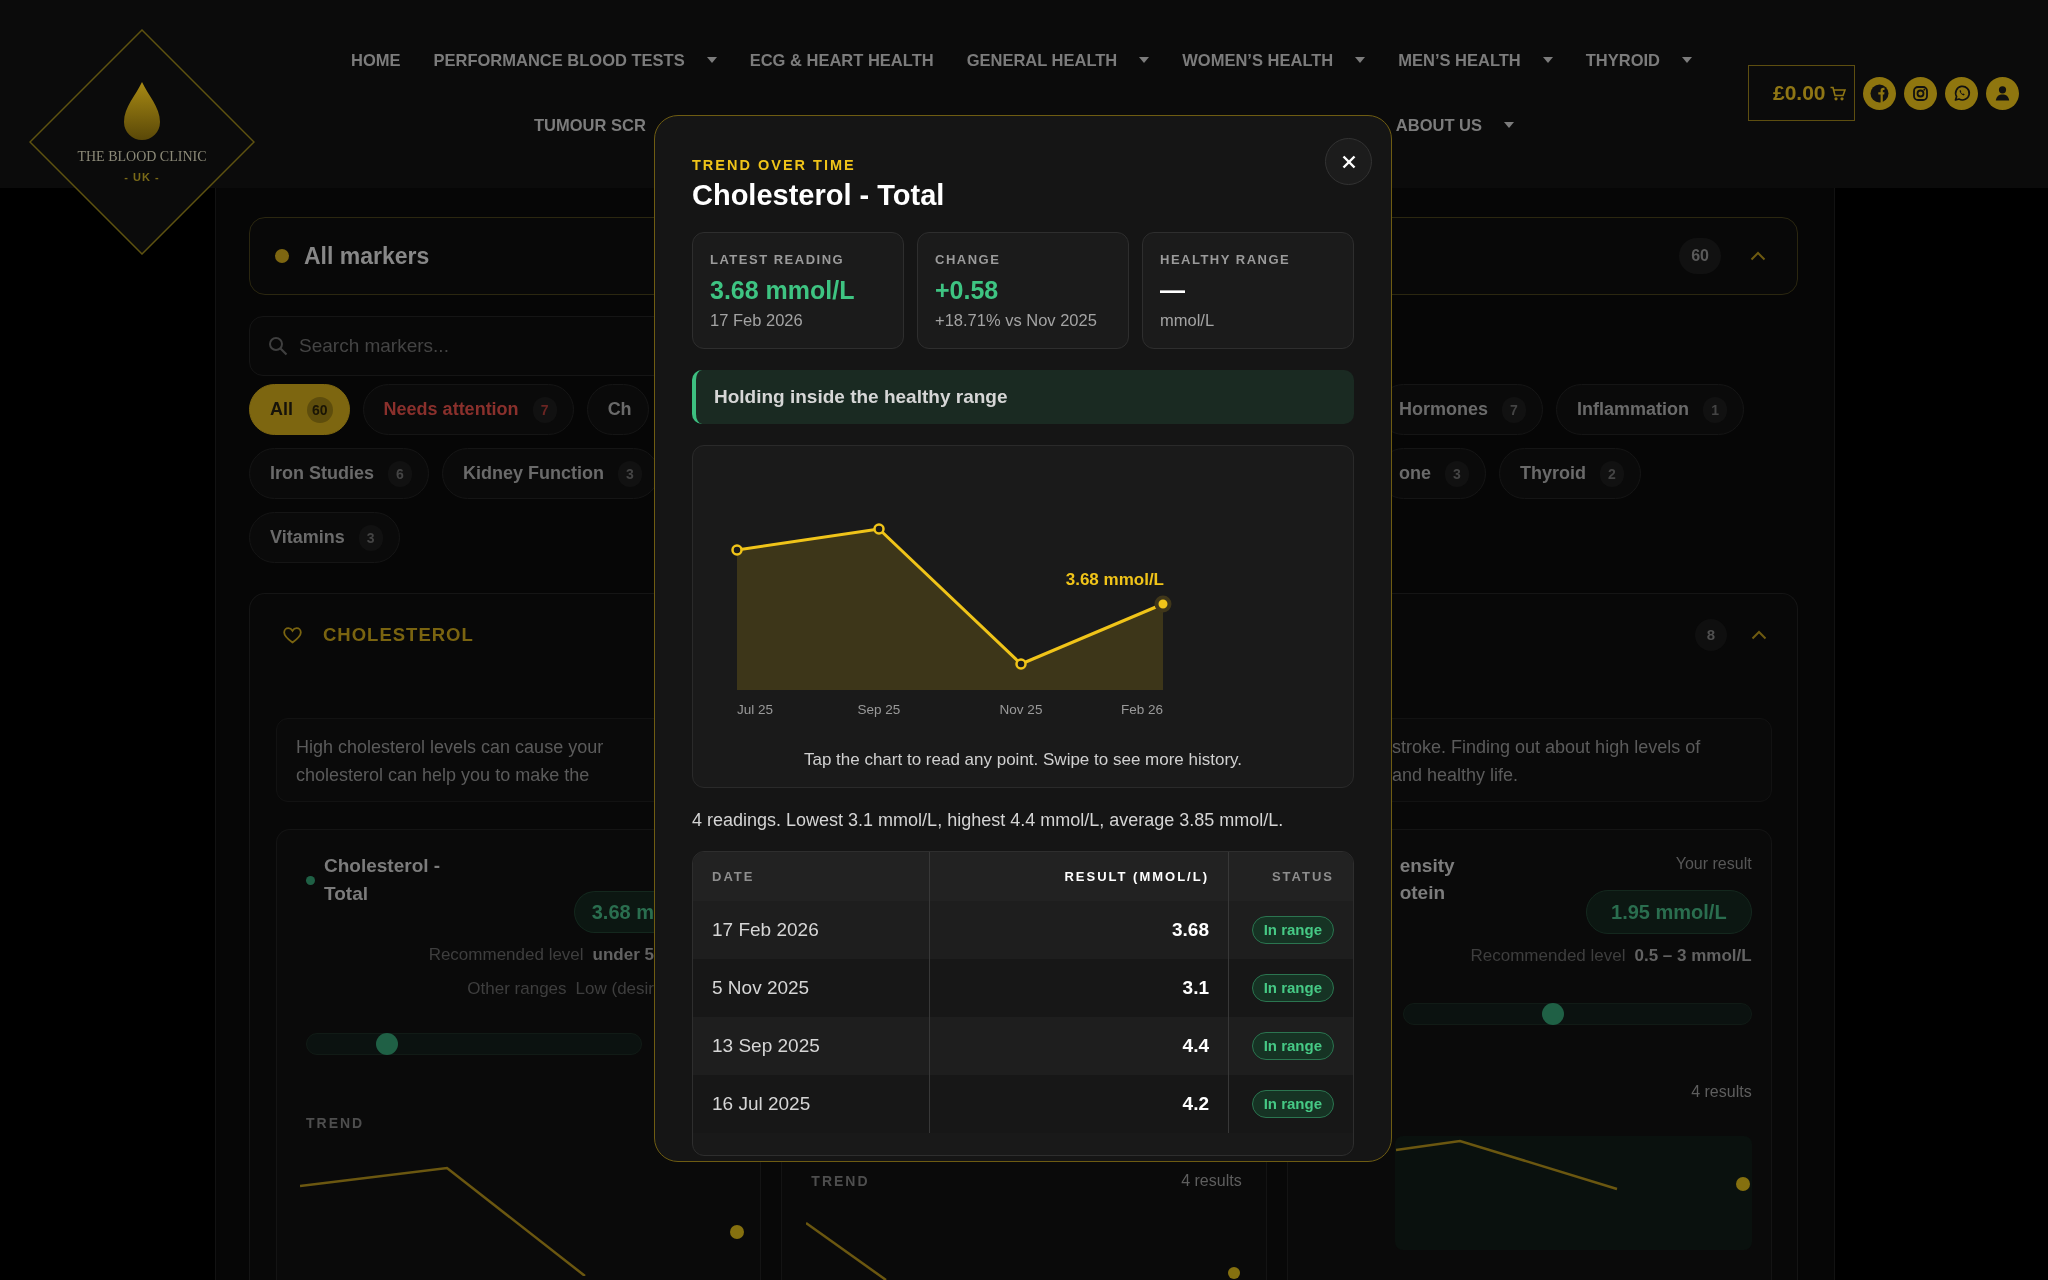  Describe the element at coordinates (879, 709) in the screenshot. I see `axis-label: Sep 25` at that location.